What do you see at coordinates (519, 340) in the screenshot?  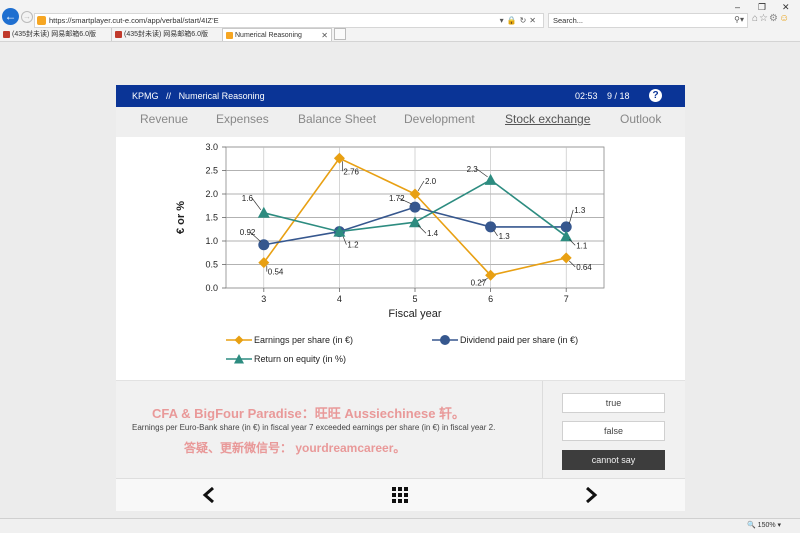 I see `legend-label: Dividend paid per share (in €)` at bounding box center [519, 340].